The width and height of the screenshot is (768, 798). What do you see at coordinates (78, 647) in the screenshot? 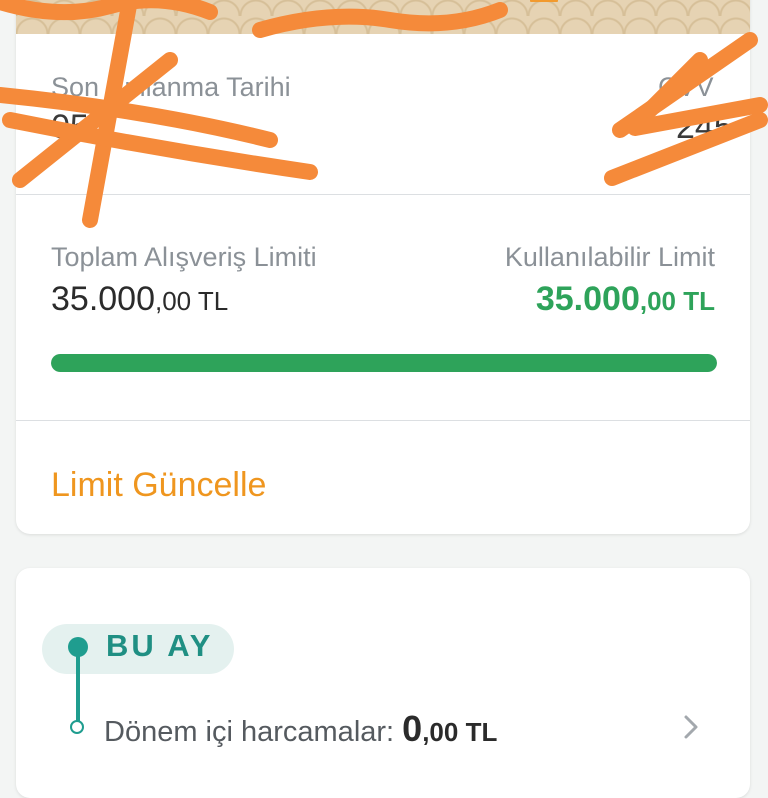
I see `timeline-dot-icon` at bounding box center [78, 647].